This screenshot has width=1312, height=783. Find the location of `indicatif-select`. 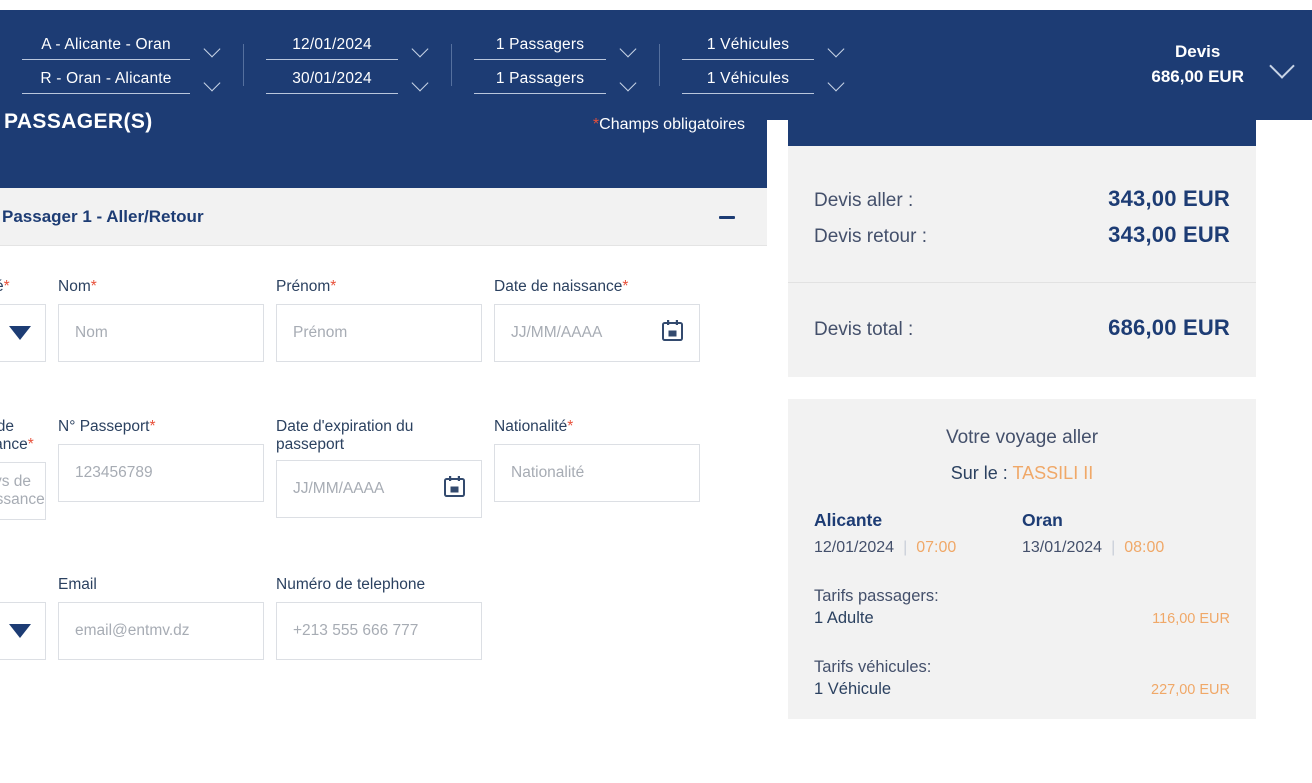

indicatif-select is located at coordinates (23, 630).